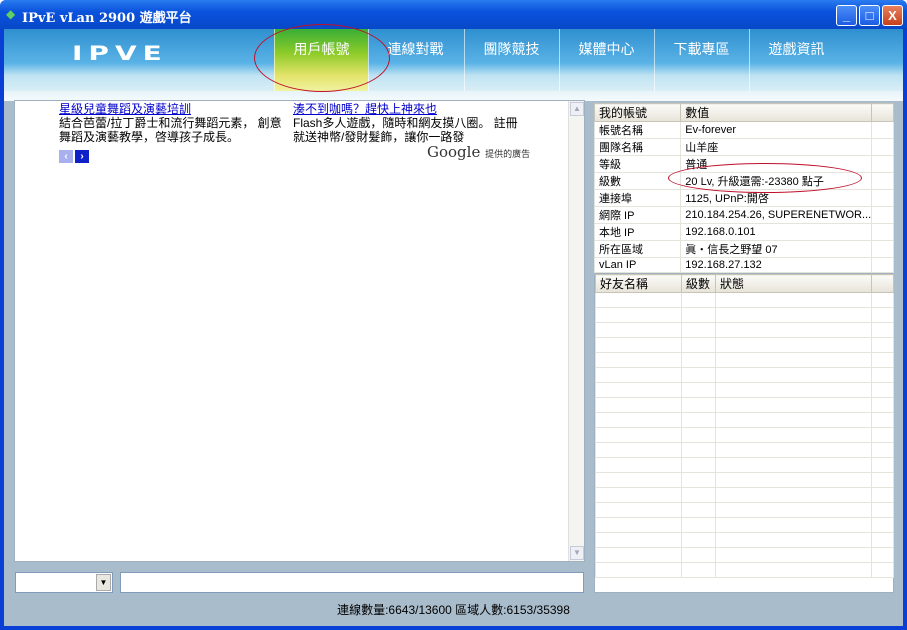 The image size is (907, 630). I want to click on table-row: vLan IP 192.168.27.132, so click(744, 265).